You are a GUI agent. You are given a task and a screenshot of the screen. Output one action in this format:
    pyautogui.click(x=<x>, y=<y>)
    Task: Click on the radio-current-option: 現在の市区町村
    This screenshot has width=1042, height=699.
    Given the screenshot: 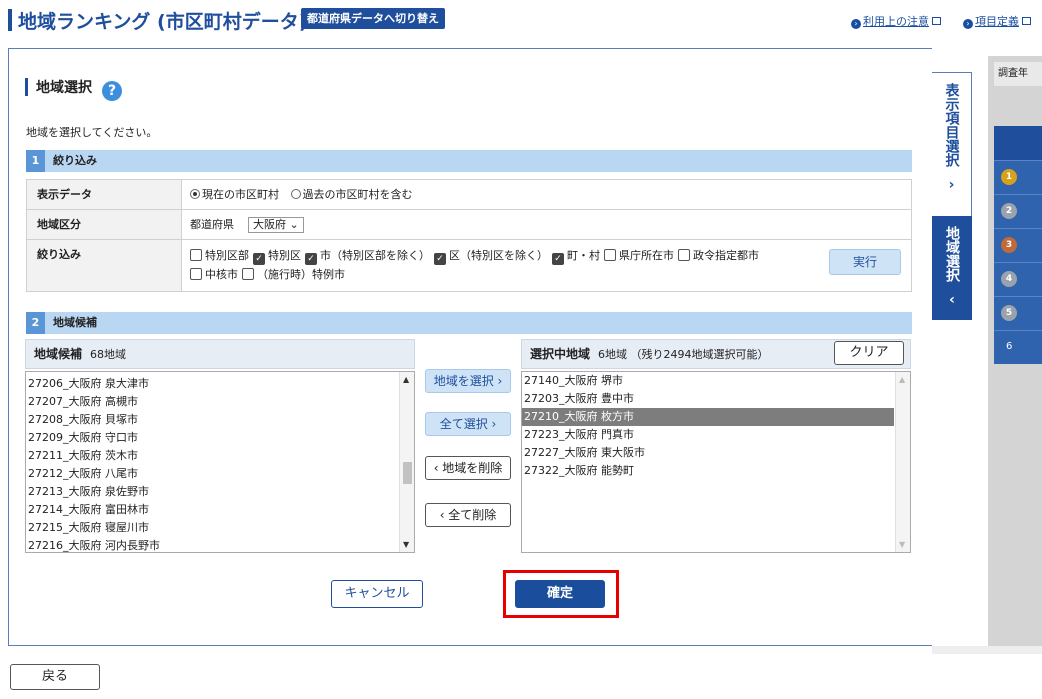 What is the action you would take?
    pyautogui.click(x=234, y=194)
    